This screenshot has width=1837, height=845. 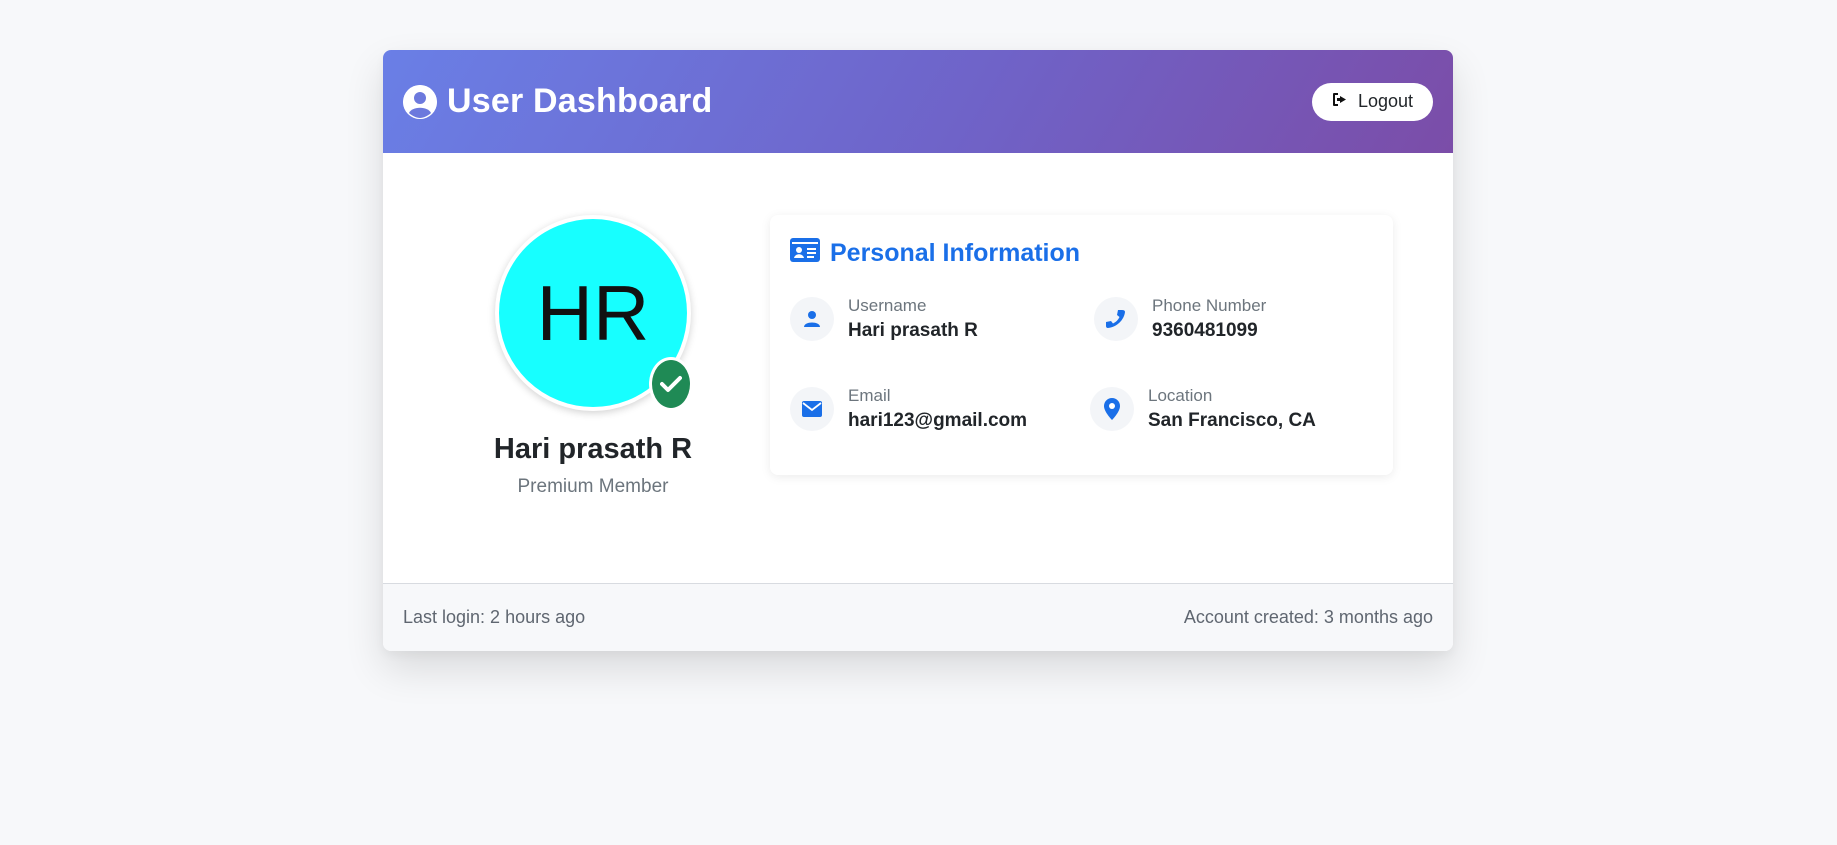 I want to click on field-location: Location San Francisco, CA, so click(x=1203, y=409).